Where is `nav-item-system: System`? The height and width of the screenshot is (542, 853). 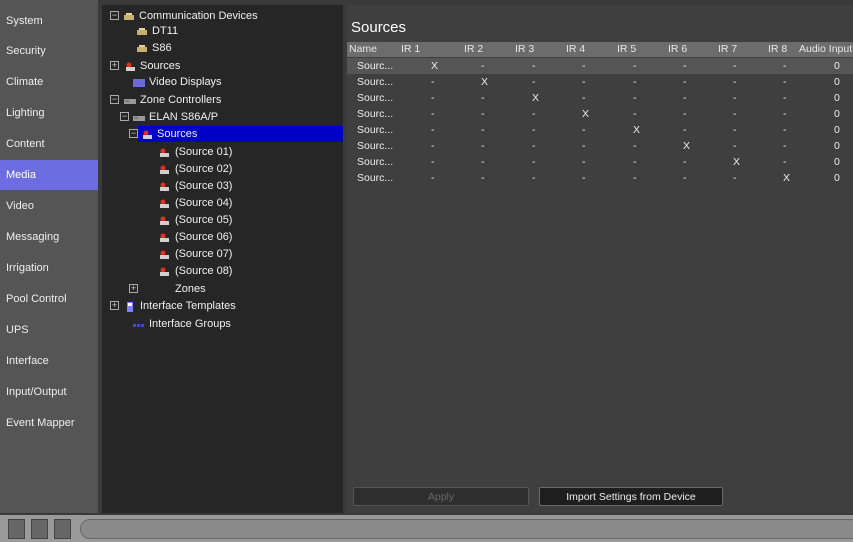
nav-item-system: System is located at coordinates (49, 21).